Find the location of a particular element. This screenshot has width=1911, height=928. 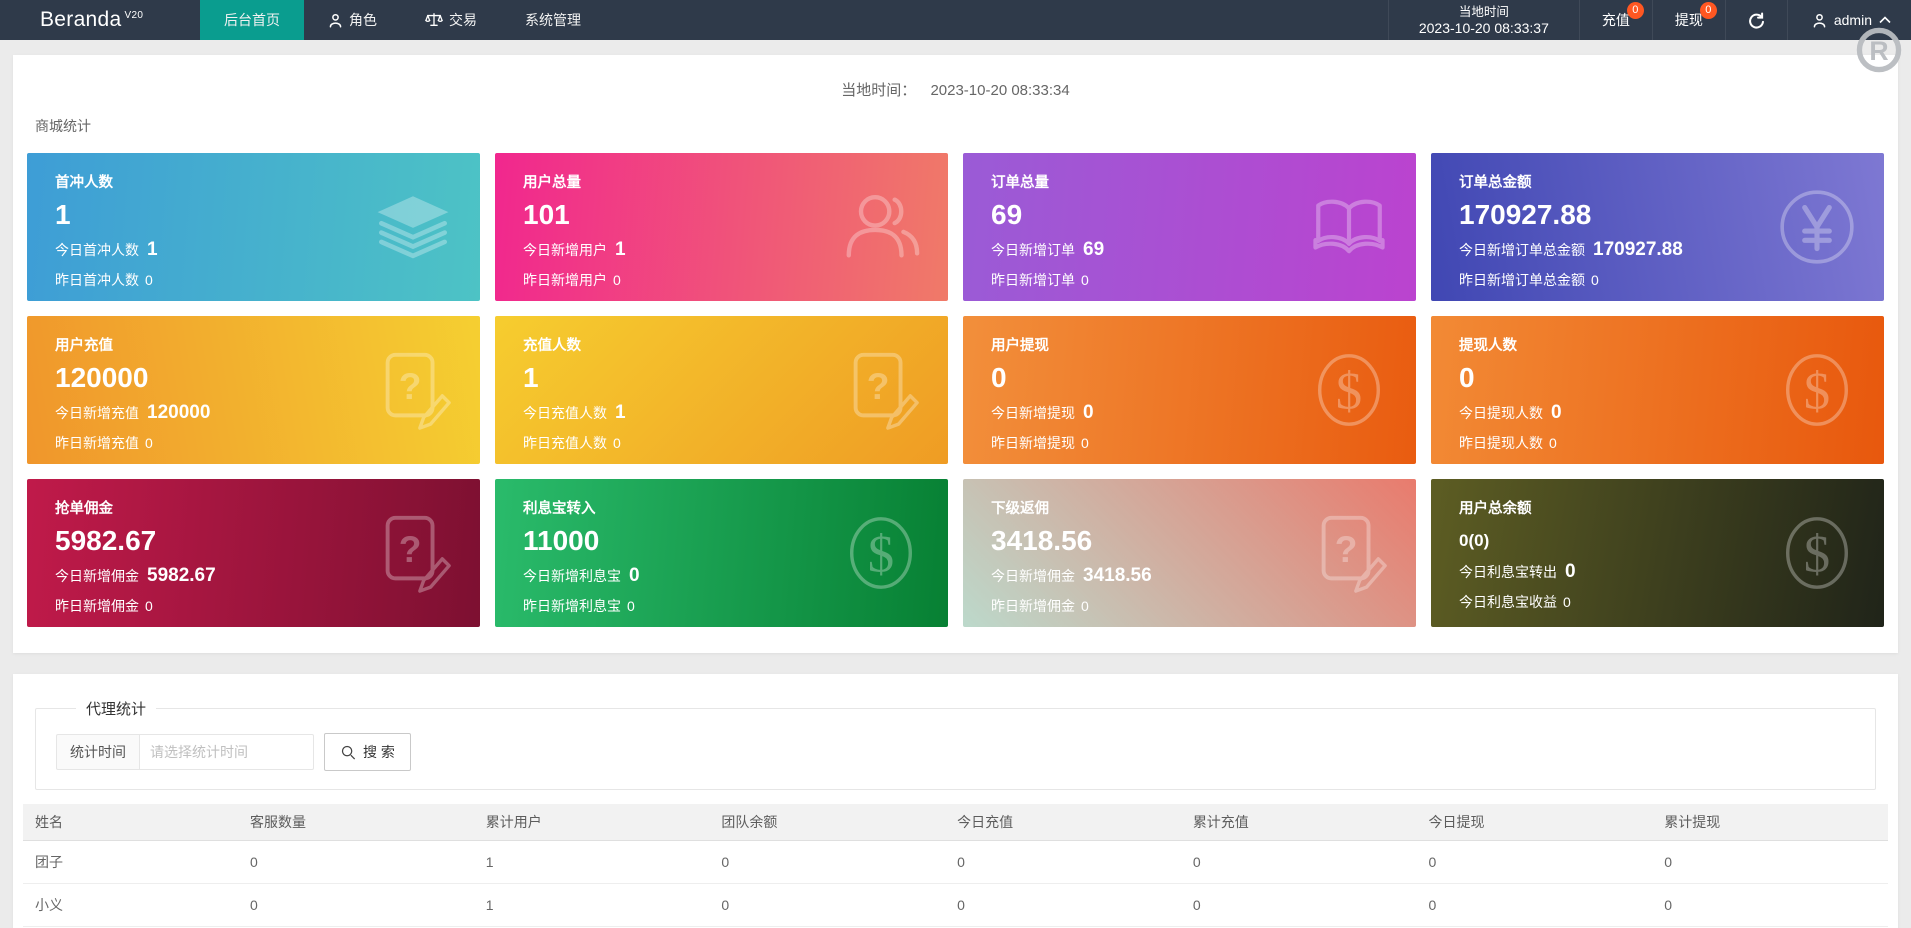

stat-card: 用户总余额 0(0) 今日利息宝转出 0 今日利息宝收益 0 $ is located at coordinates (1657, 553).